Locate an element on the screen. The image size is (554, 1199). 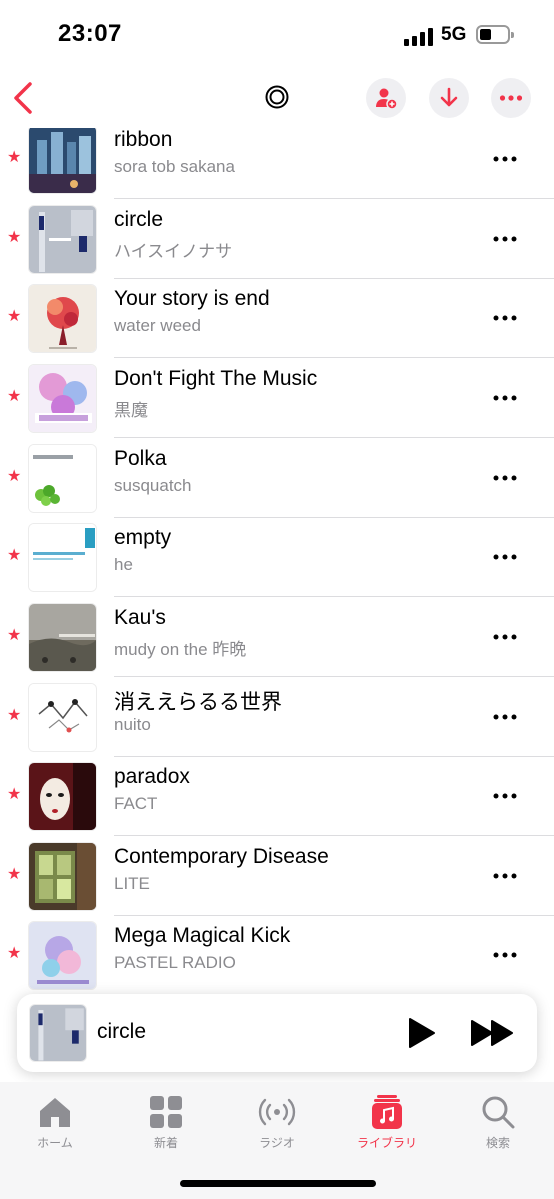
battery-icon is located at coordinates (495, 34).